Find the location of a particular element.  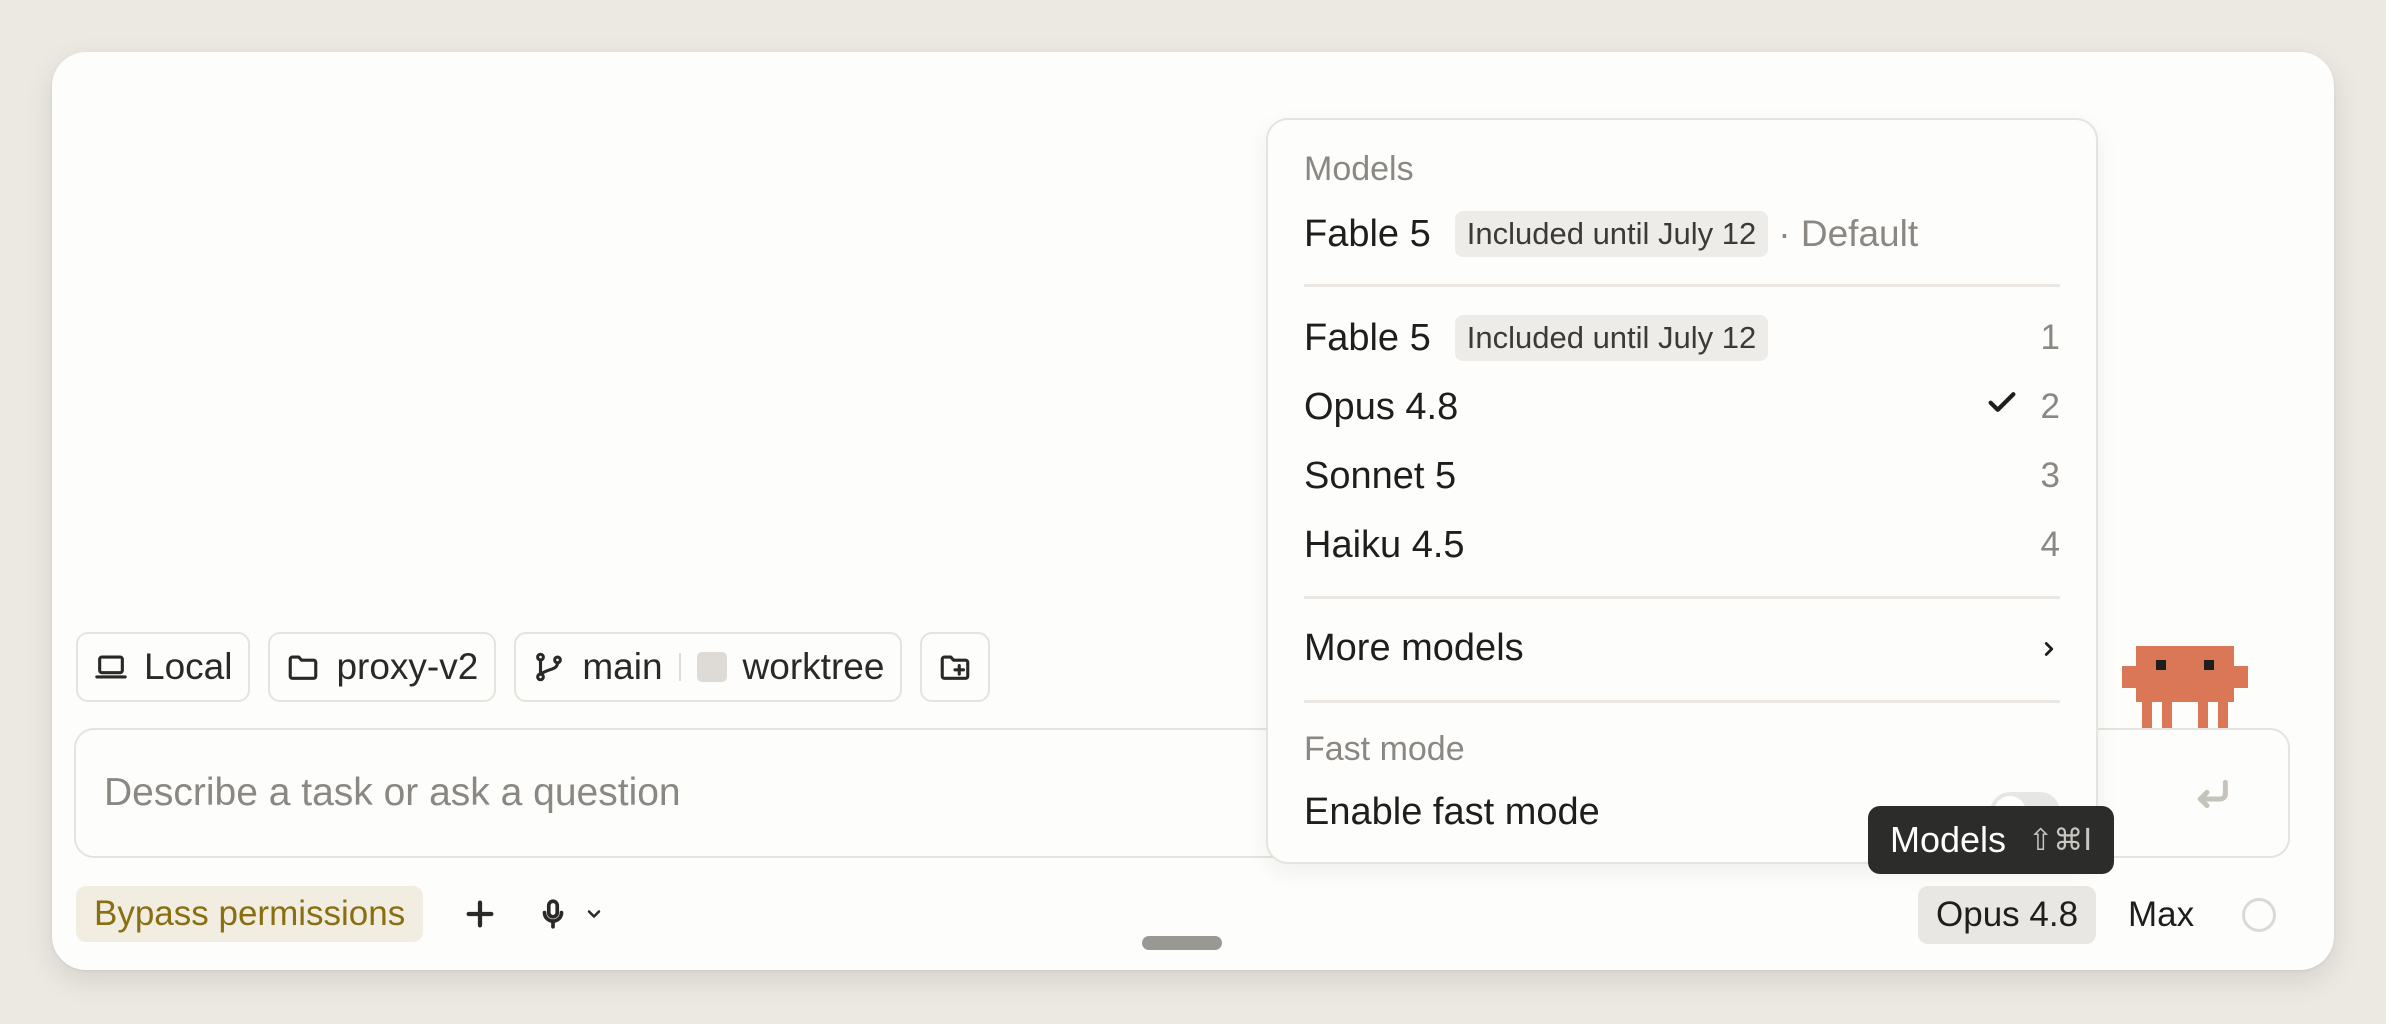

project-chip: proxy-v2 is located at coordinates (382, 667).